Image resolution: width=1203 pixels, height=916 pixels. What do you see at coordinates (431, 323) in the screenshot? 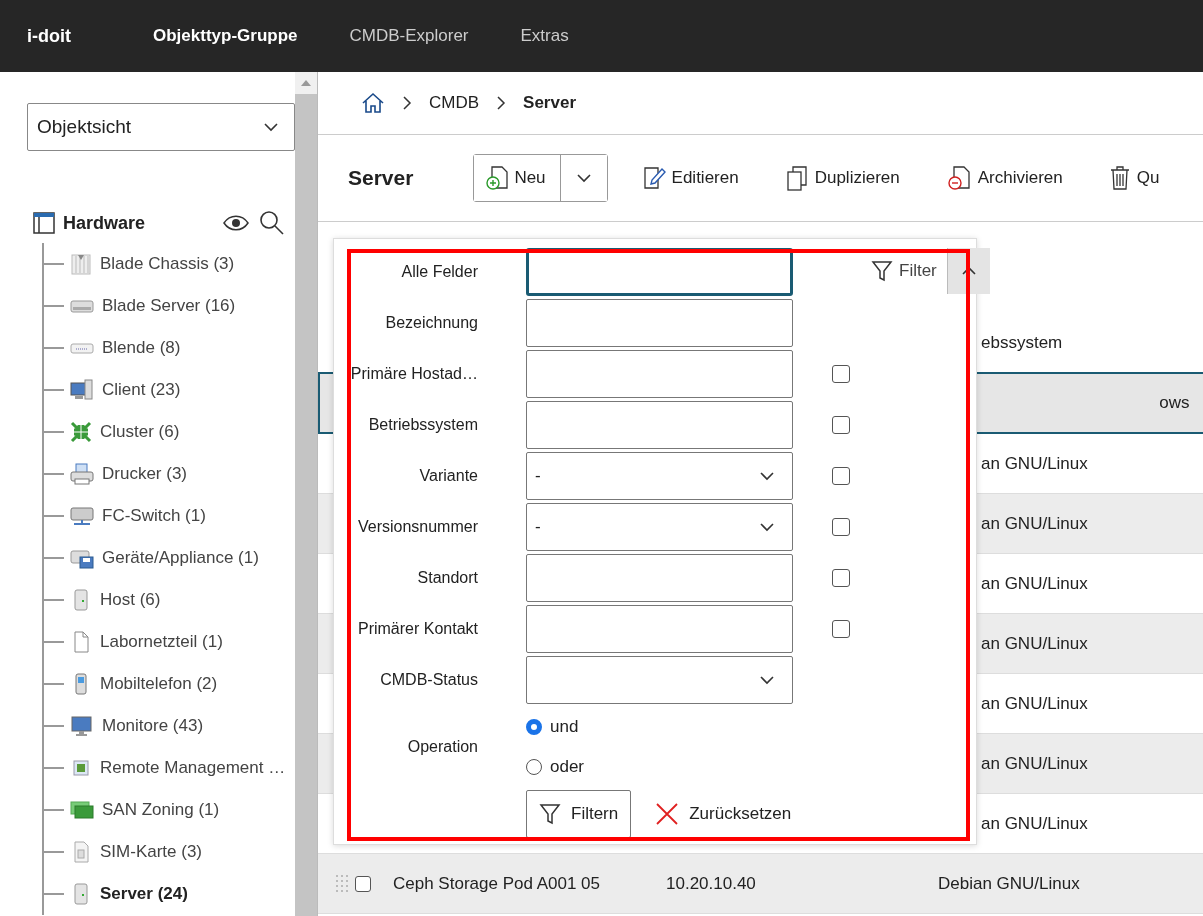
I see `field-label: Bezeichnung` at bounding box center [431, 323].